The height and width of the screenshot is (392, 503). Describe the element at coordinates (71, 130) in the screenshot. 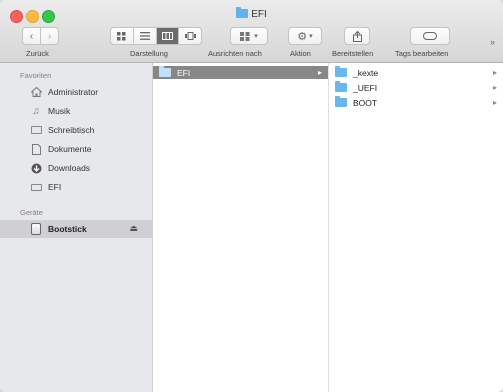

I see `sidebar-item-label: Schreibtisch` at that location.